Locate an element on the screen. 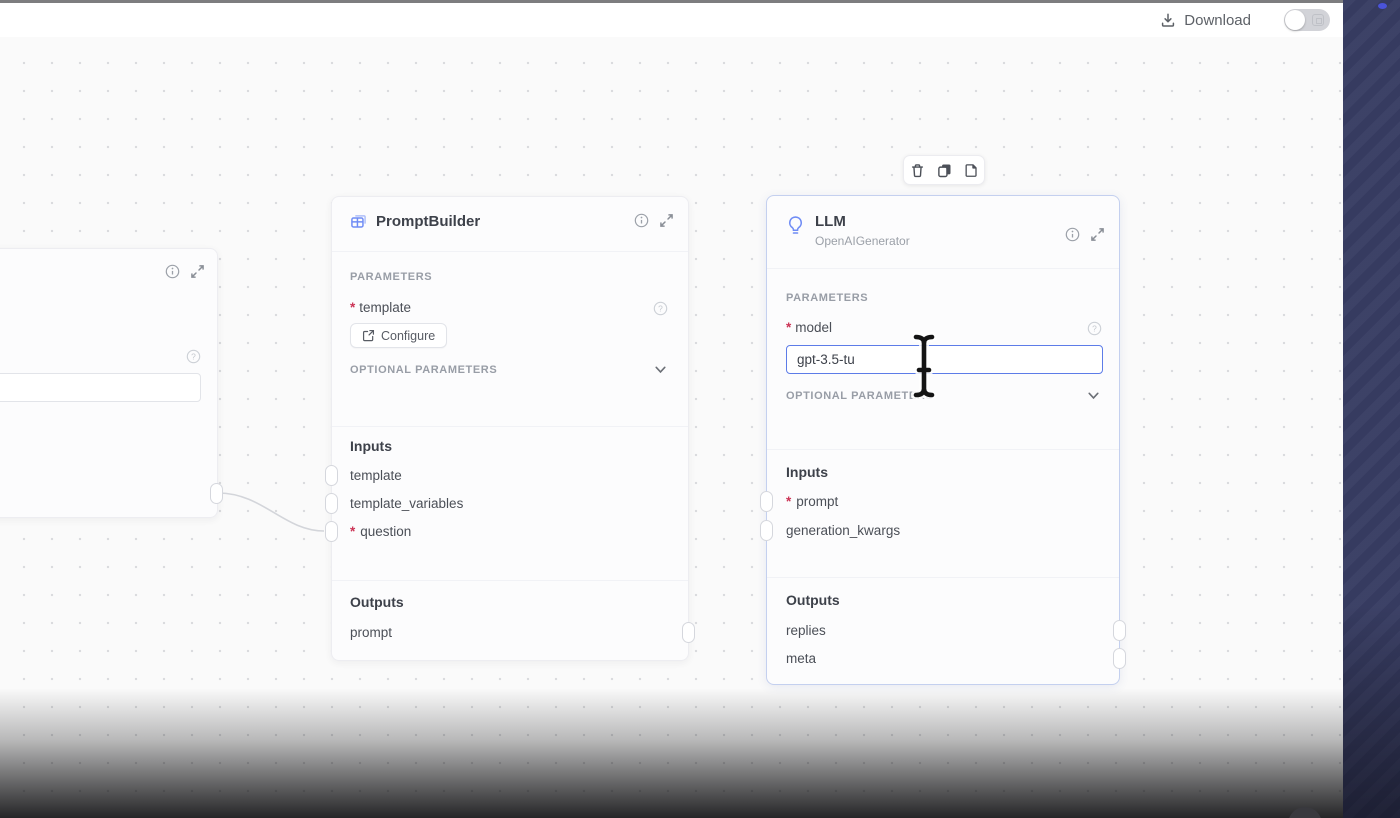 This screenshot has width=1400, height=818. output-row-replies: replies is located at coordinates (806, 630).